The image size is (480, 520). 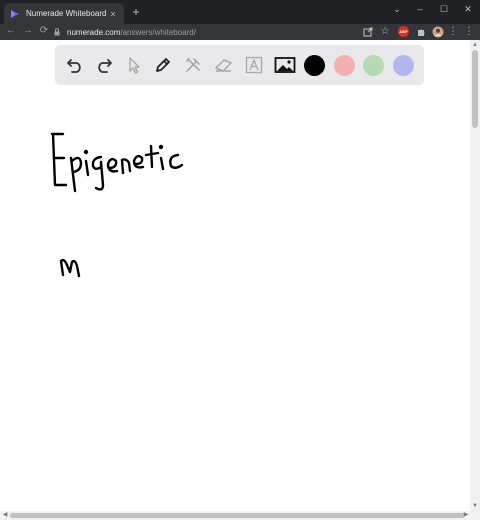 I want to click on color-swatch-black, so click(x=314, y=65).